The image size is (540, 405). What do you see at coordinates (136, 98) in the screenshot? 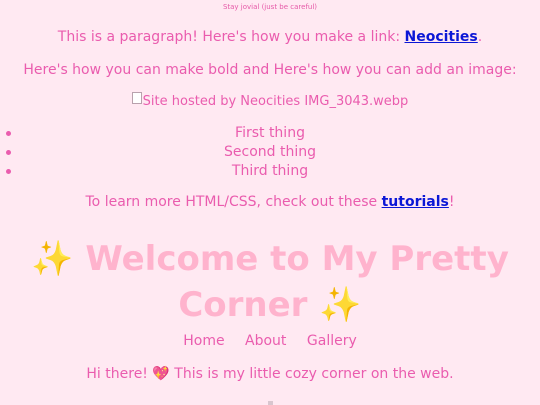
I see `broken-image-icon` at bounding box center [136, 98].